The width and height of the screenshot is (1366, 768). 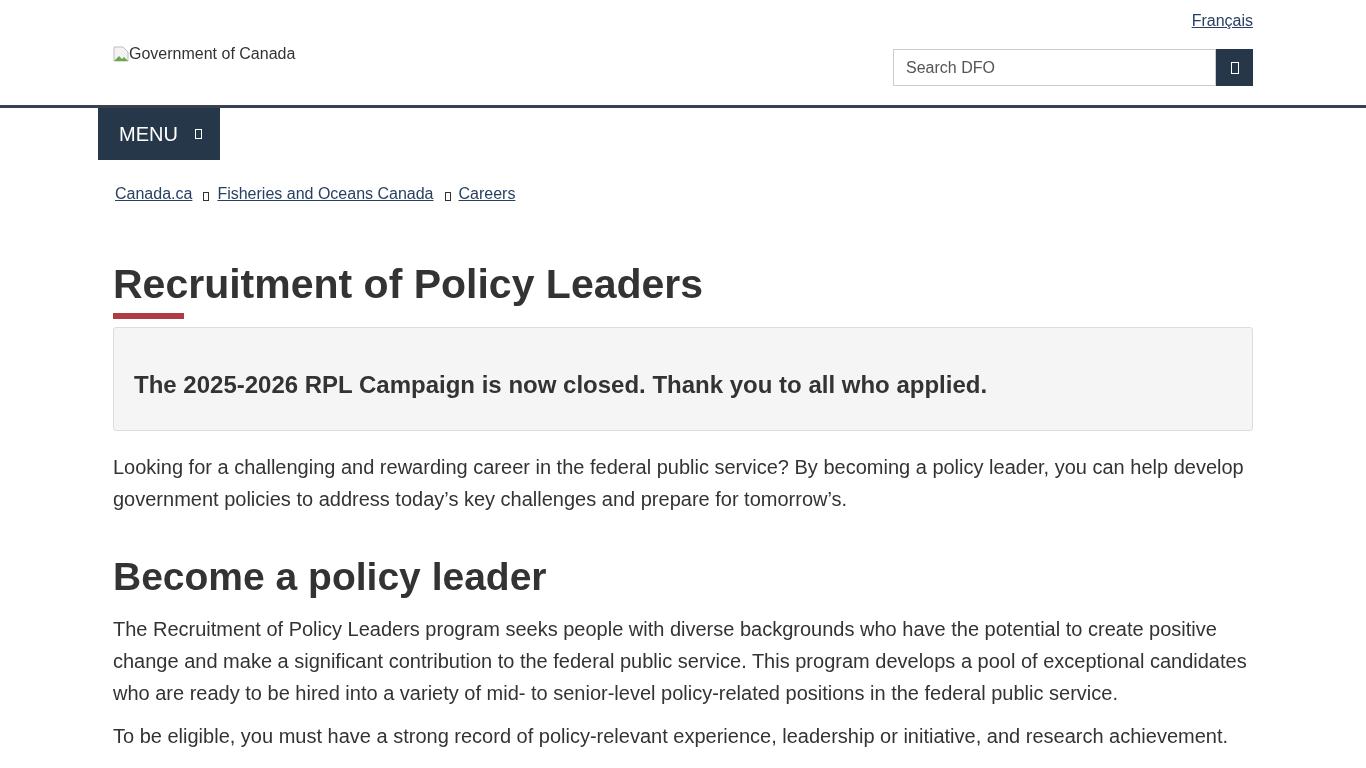 I want to click on menu-button: MENU, so click(x=159, y=134).